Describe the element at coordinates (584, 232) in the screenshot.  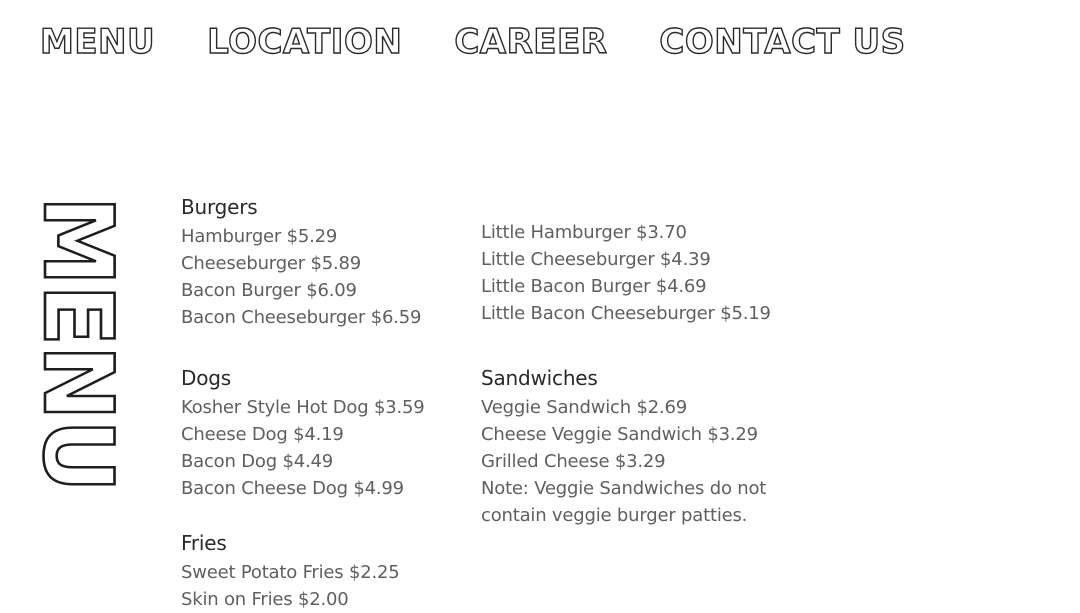
I see `list-item: Little Hamburger $3.70` at that location.